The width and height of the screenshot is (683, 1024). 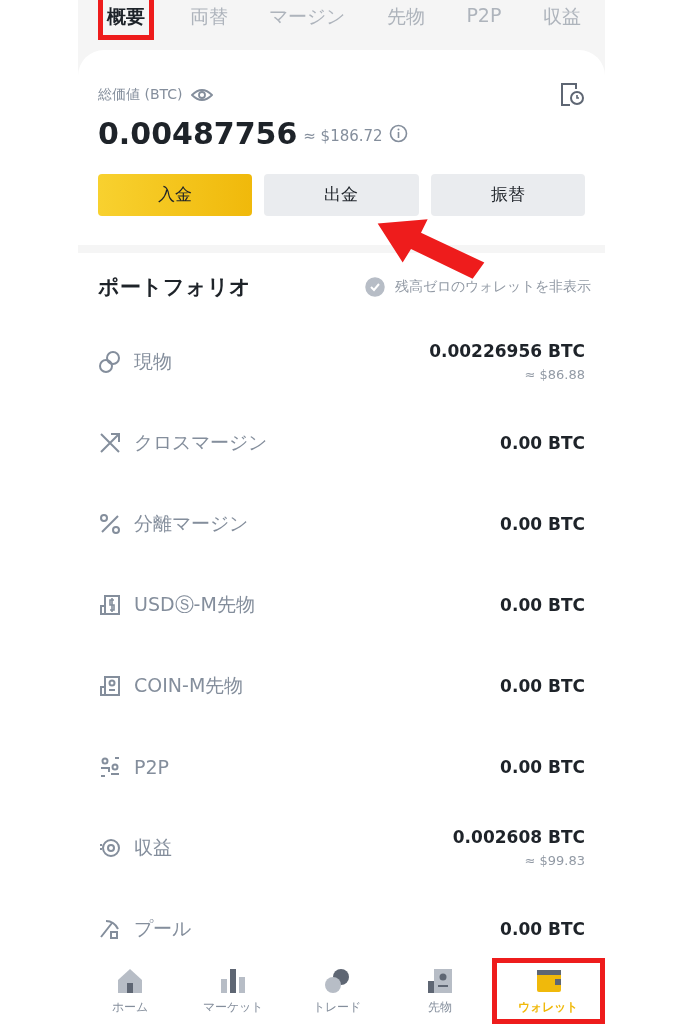 I want to click on wallet-name: 現物, so click(x=153, y=361).